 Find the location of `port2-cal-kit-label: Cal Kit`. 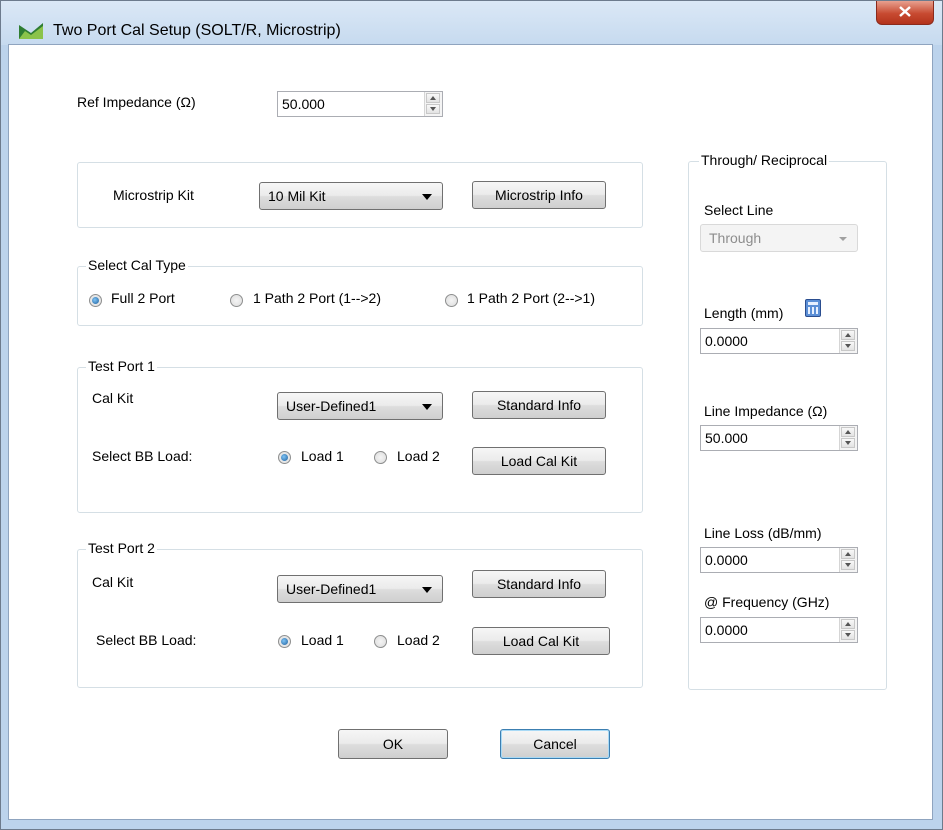

port2-cal-kit-label: Cal Kit is located at coordinates (113, 582).